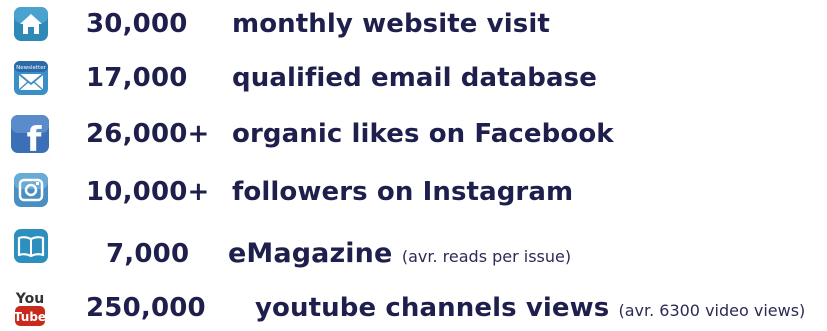  I want to click on stat-note: (avr. reads per issue), so click(486, 256).